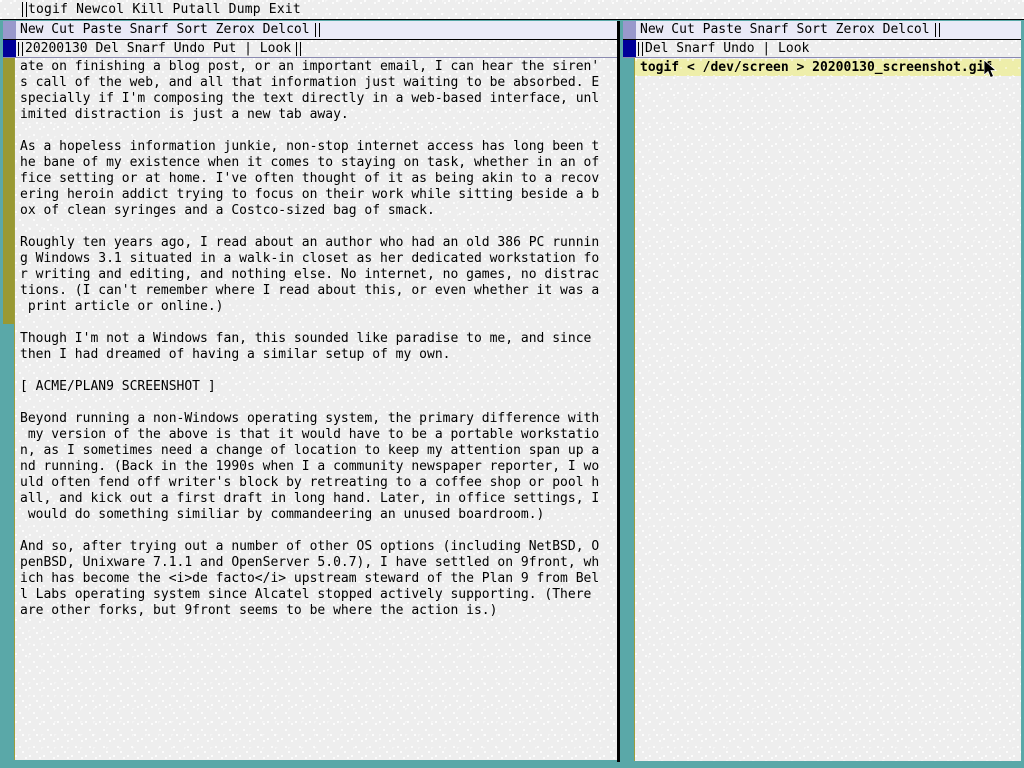 This screenshot has width=1024, height=768. Describe the element at coordinates (785, 30) in the screenshot. I see `right-column-tag-label: New Cut Paste Snarf Sort Zerox Delcol` at that location.